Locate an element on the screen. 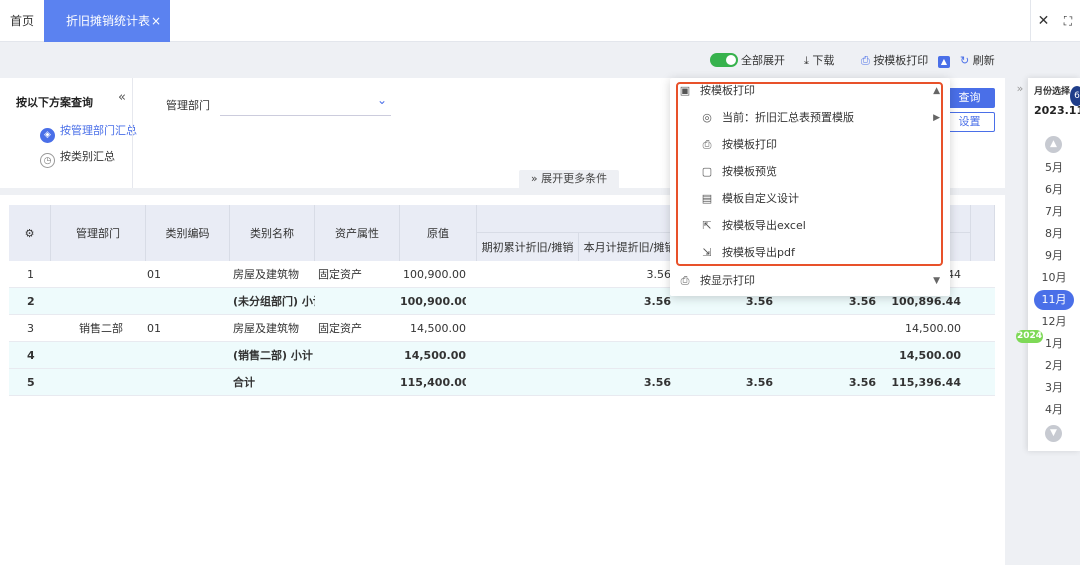 This screenshot has width=1080, height=565. tab-home: 首页 is located at coordinates (22, 21).